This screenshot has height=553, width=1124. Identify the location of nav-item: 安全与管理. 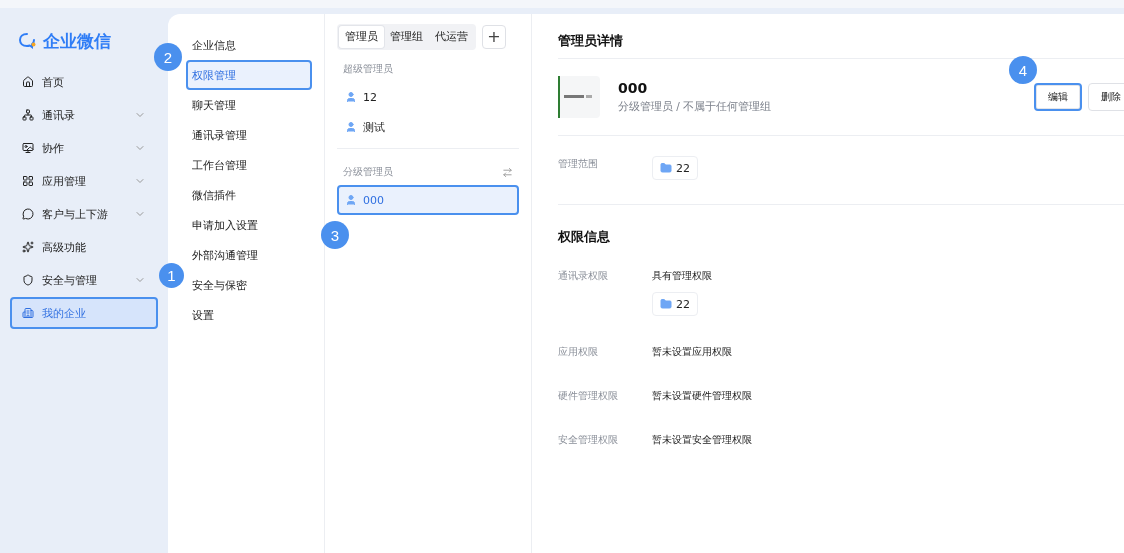
(84, 280).